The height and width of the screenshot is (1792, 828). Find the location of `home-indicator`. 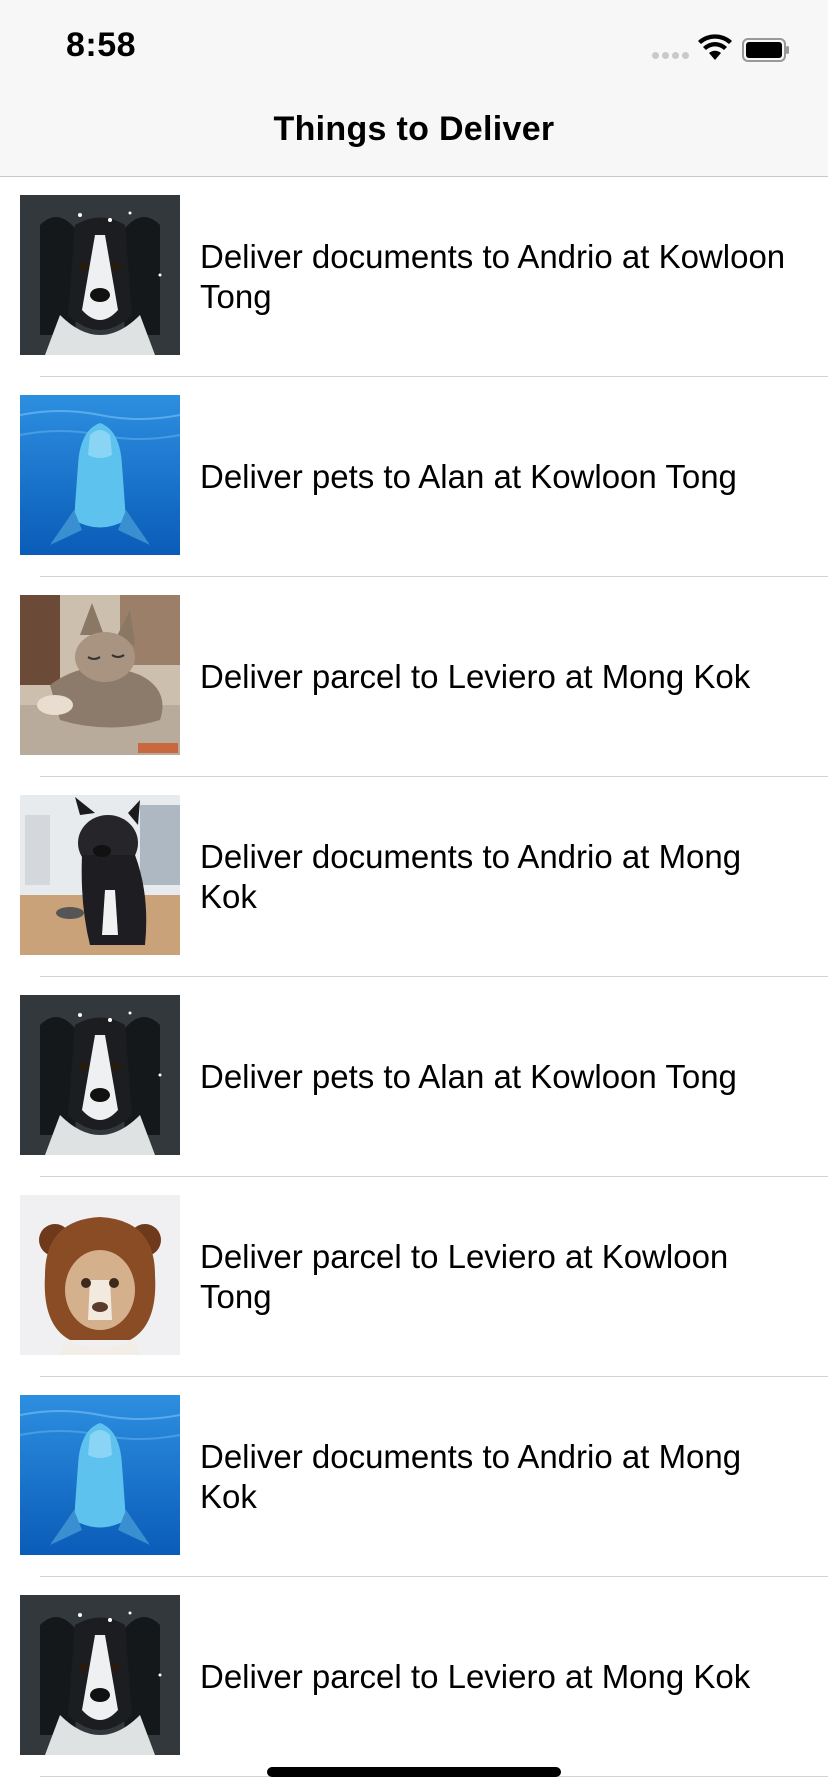

home-indicator is located at coordinates (414, 1772).